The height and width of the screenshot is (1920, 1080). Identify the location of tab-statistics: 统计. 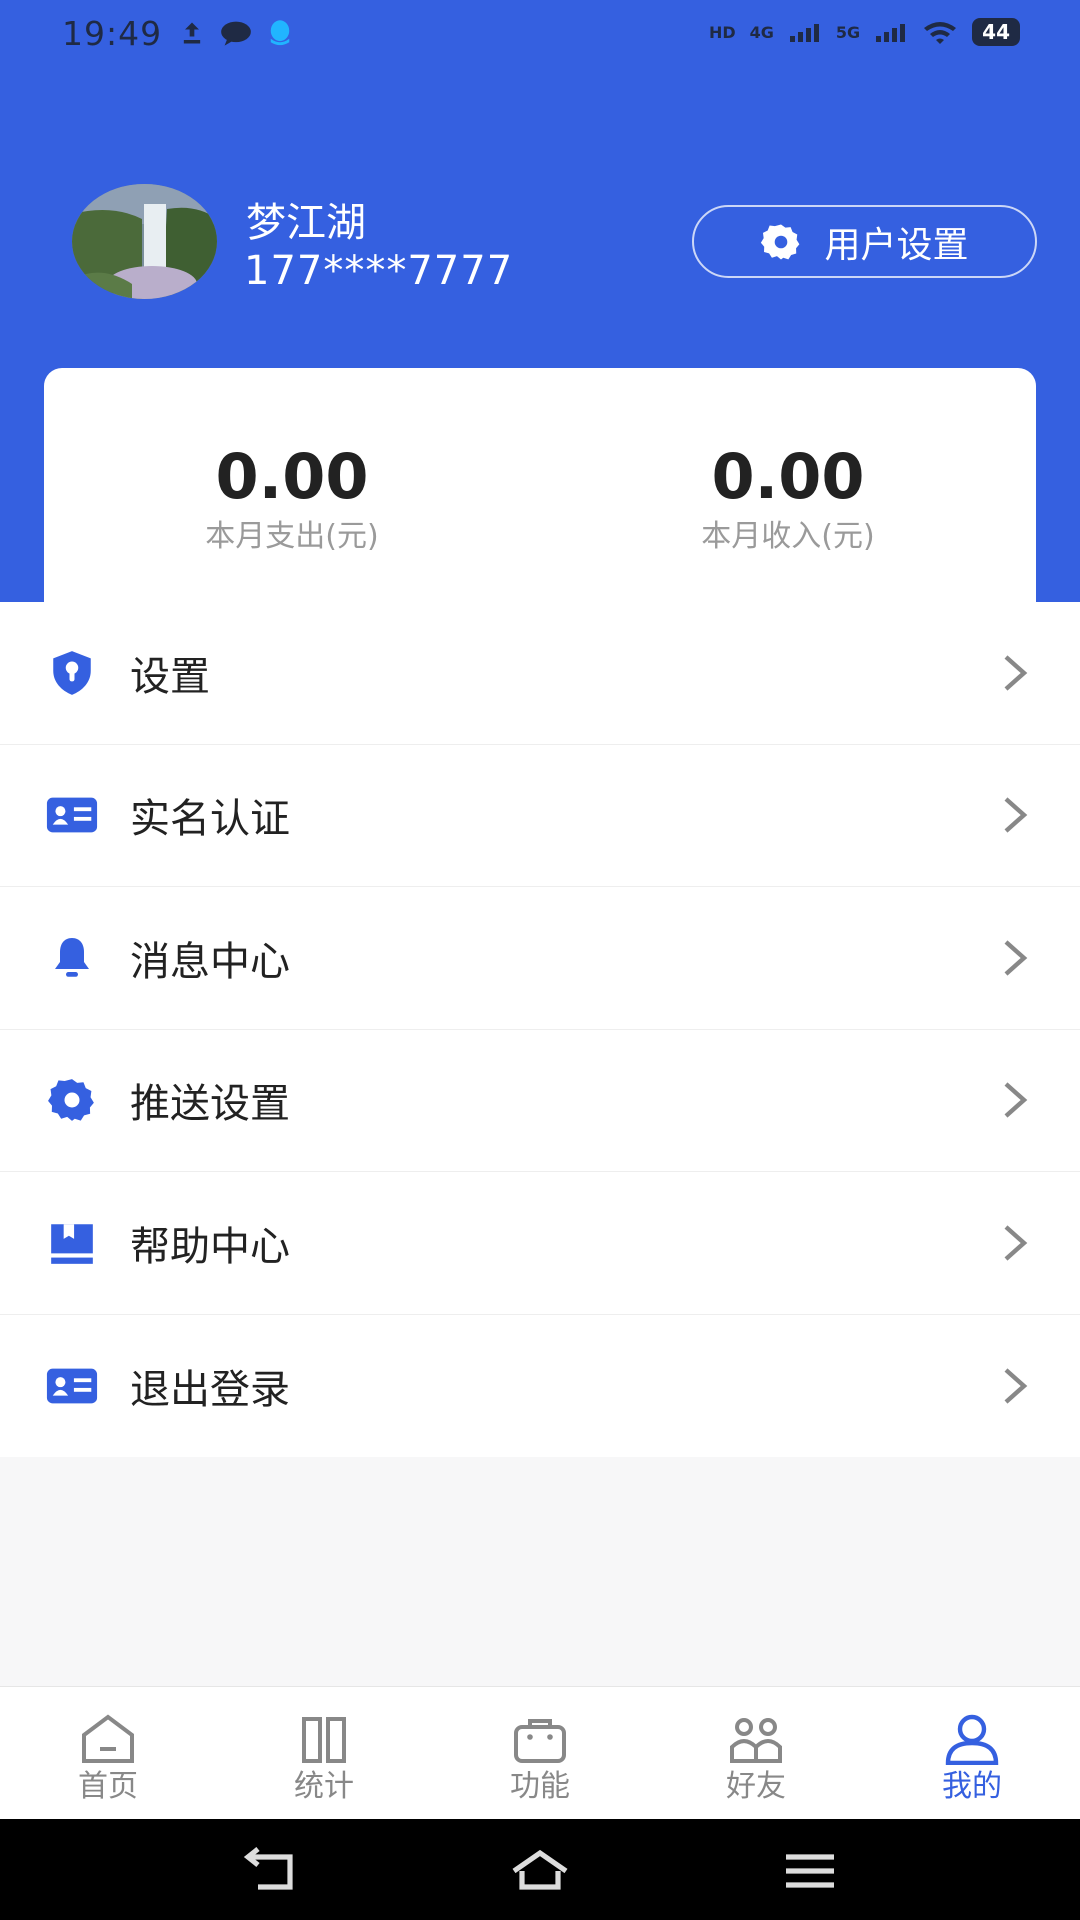
(324, 1753).